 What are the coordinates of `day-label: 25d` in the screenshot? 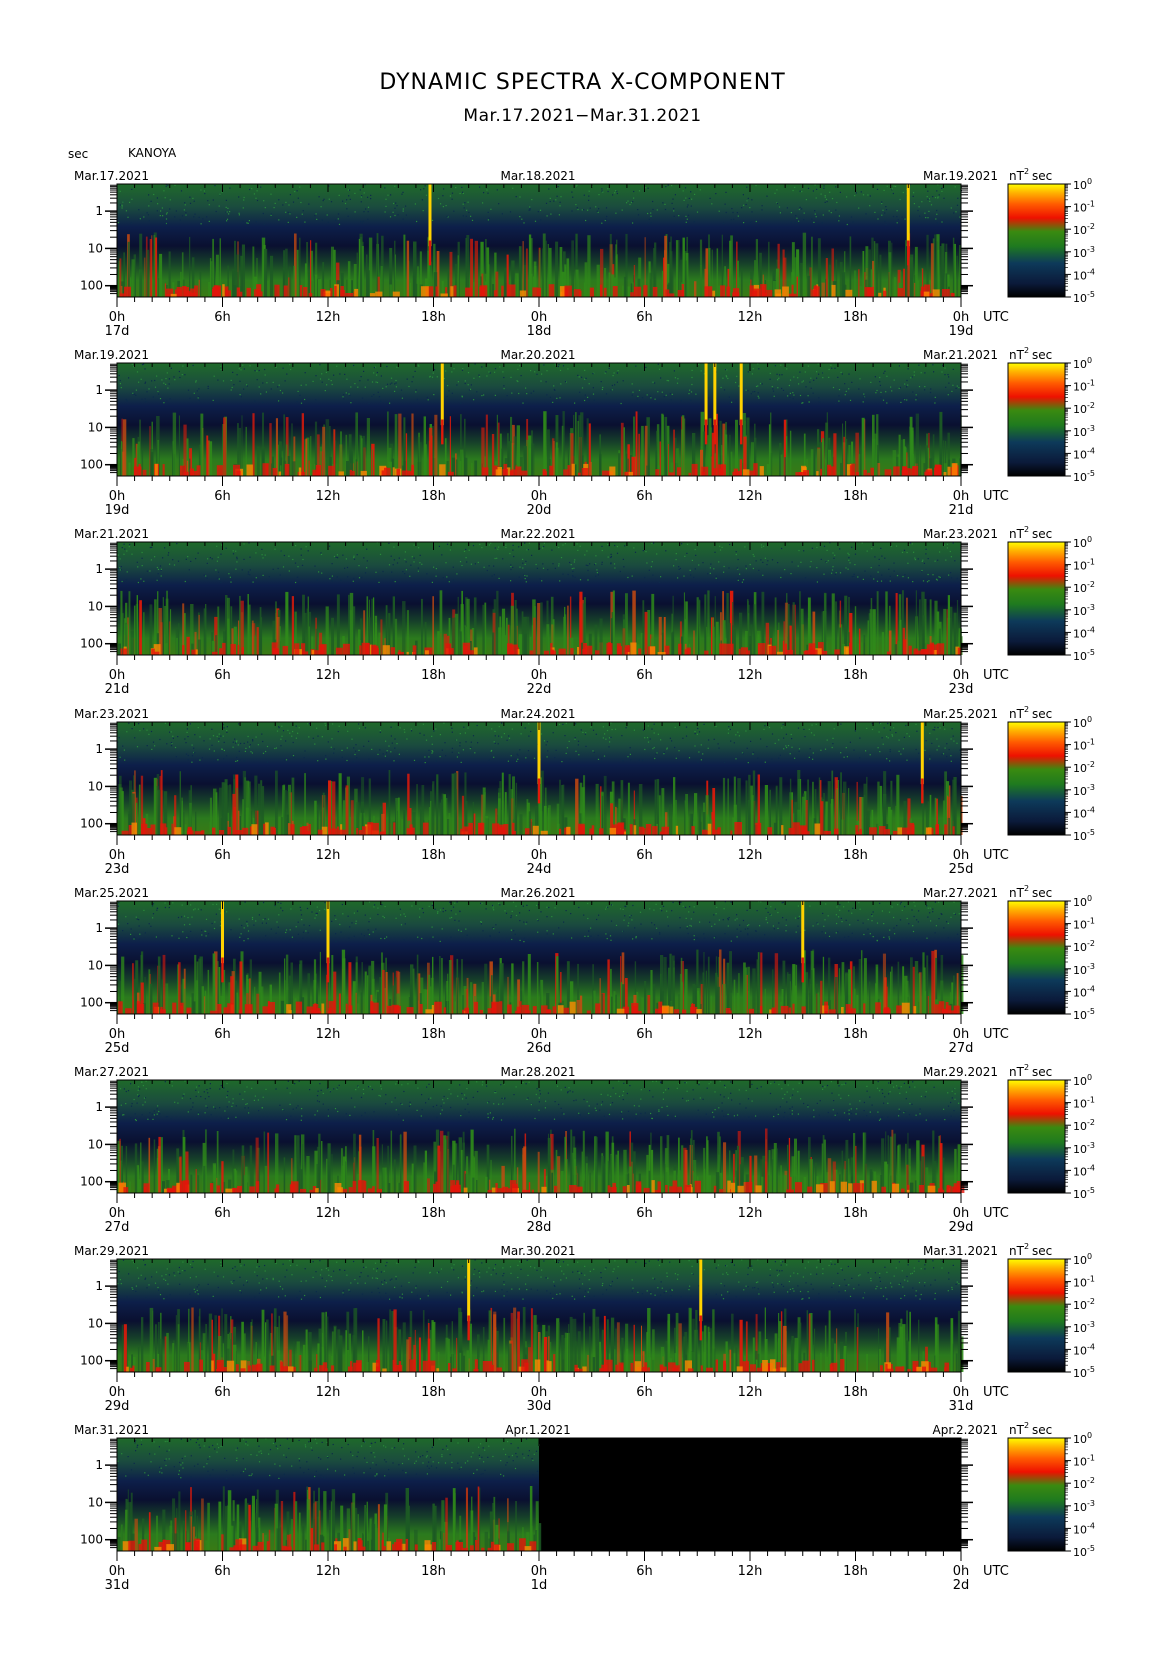 It's located at (117, 1048).